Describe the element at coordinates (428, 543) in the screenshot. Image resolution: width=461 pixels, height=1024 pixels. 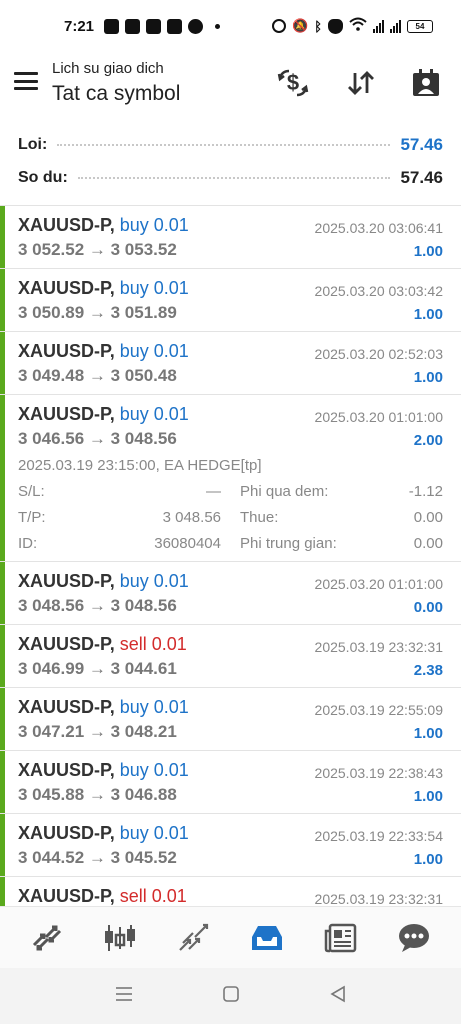
I see `commission-value: 0.00` at that location.